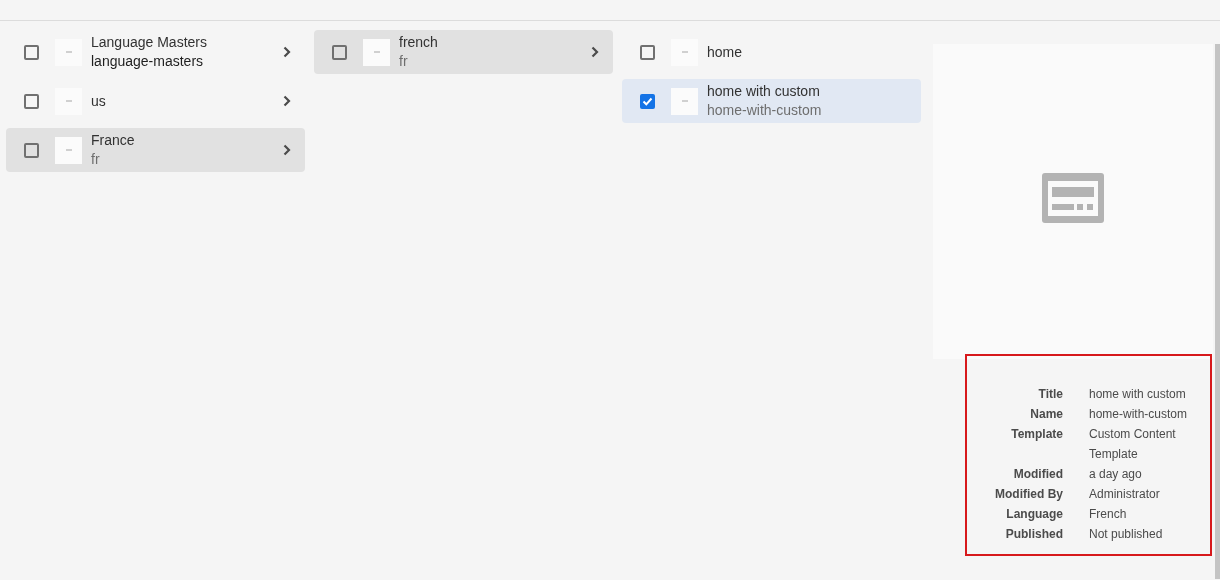 The height and width of the screenshot is (580, 1220). I want to click on list-row: home with custom home-with-custom, so click(771, 101).